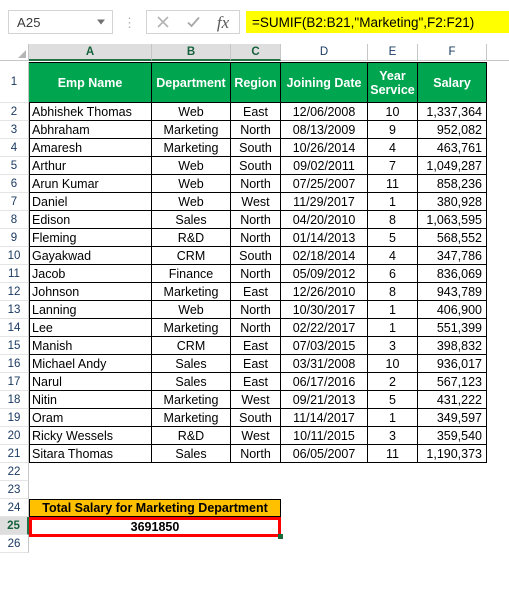  What do you see at coordinates (14, 82) in the screenshot?
I see `row-header-1: 1` at bounding box center [14, 82].